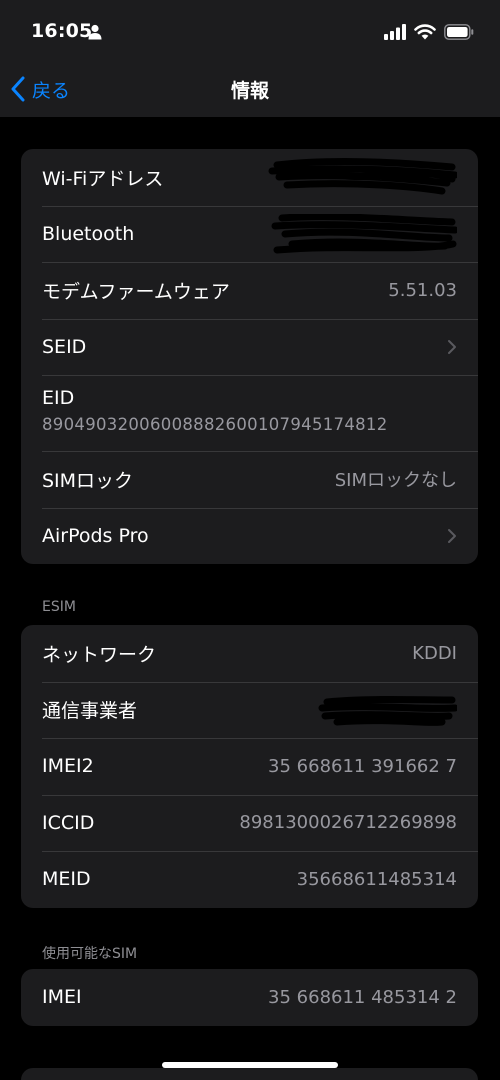 The height and width of the screenshot is (1080, 500). Describe the element at coordinates (249, 879) in the screenshot. I see `meid-row: MEID 35668611485314` at that location.